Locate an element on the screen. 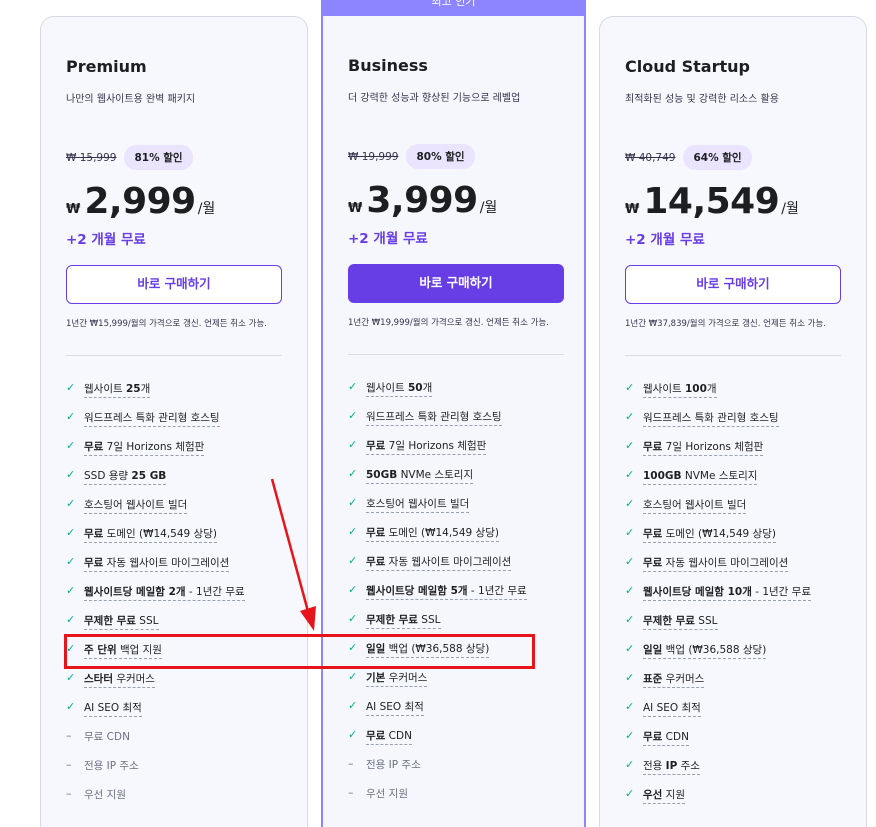 The width and height of the screenshot is (876, 827). free-months: +2 개월 무료 is located at coordinates (665, 240).